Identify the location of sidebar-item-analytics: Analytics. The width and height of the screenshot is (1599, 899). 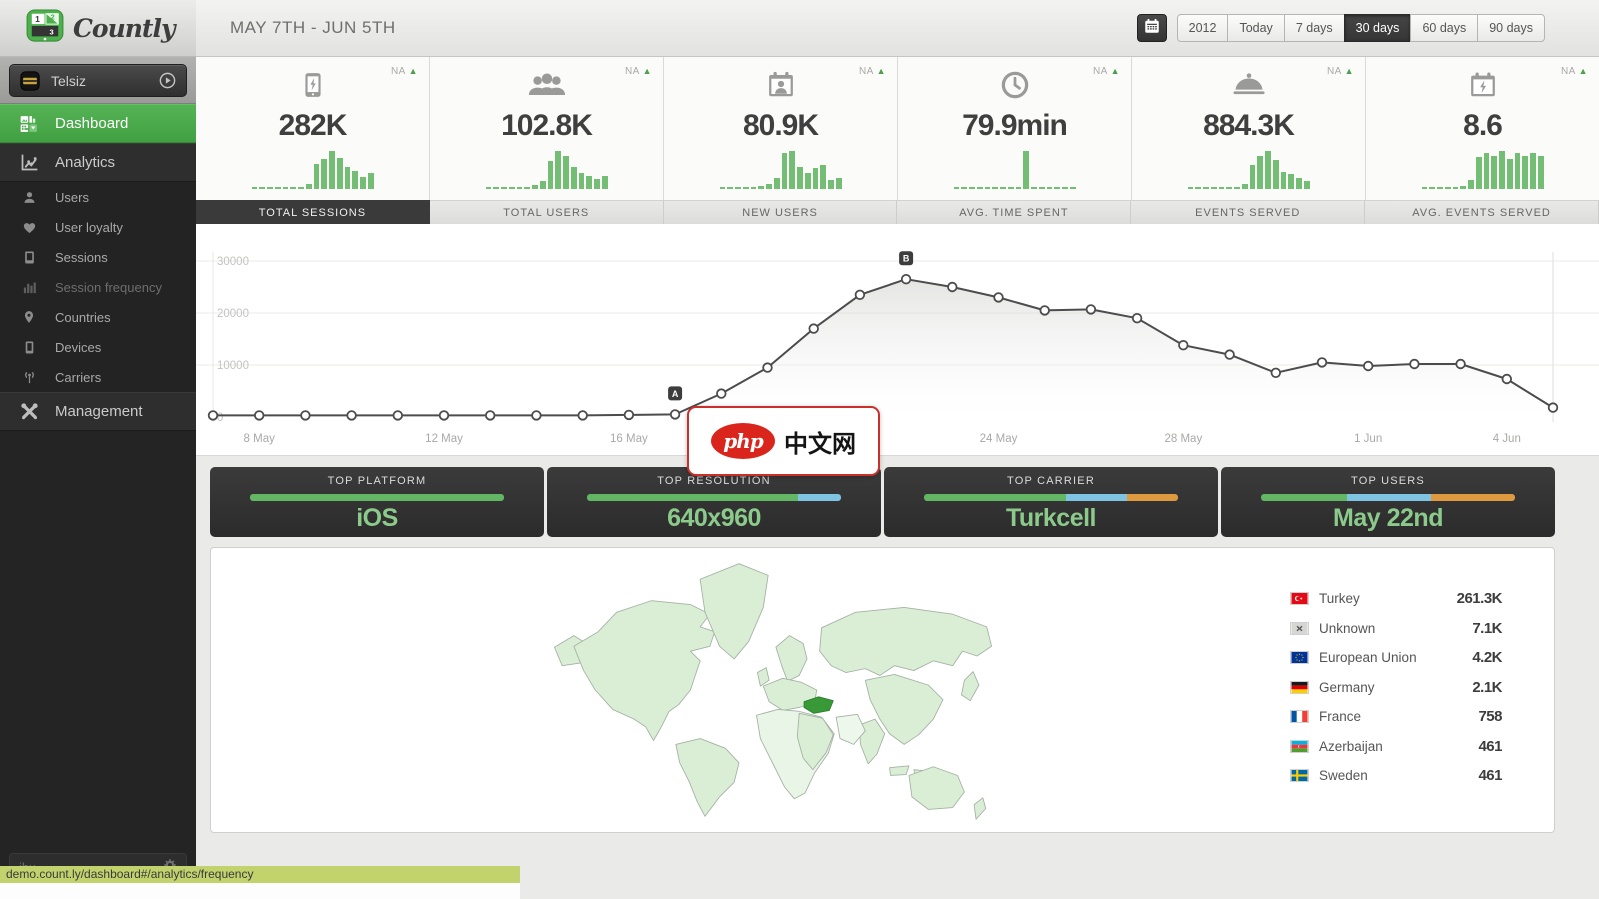
(98, 162).